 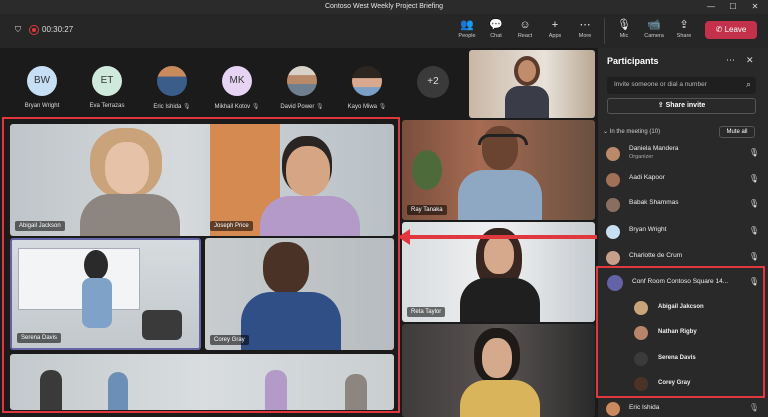 I want to click on video-tile-room-main: Abigail Jackson Joseph Price, so click(x=202, y=180).